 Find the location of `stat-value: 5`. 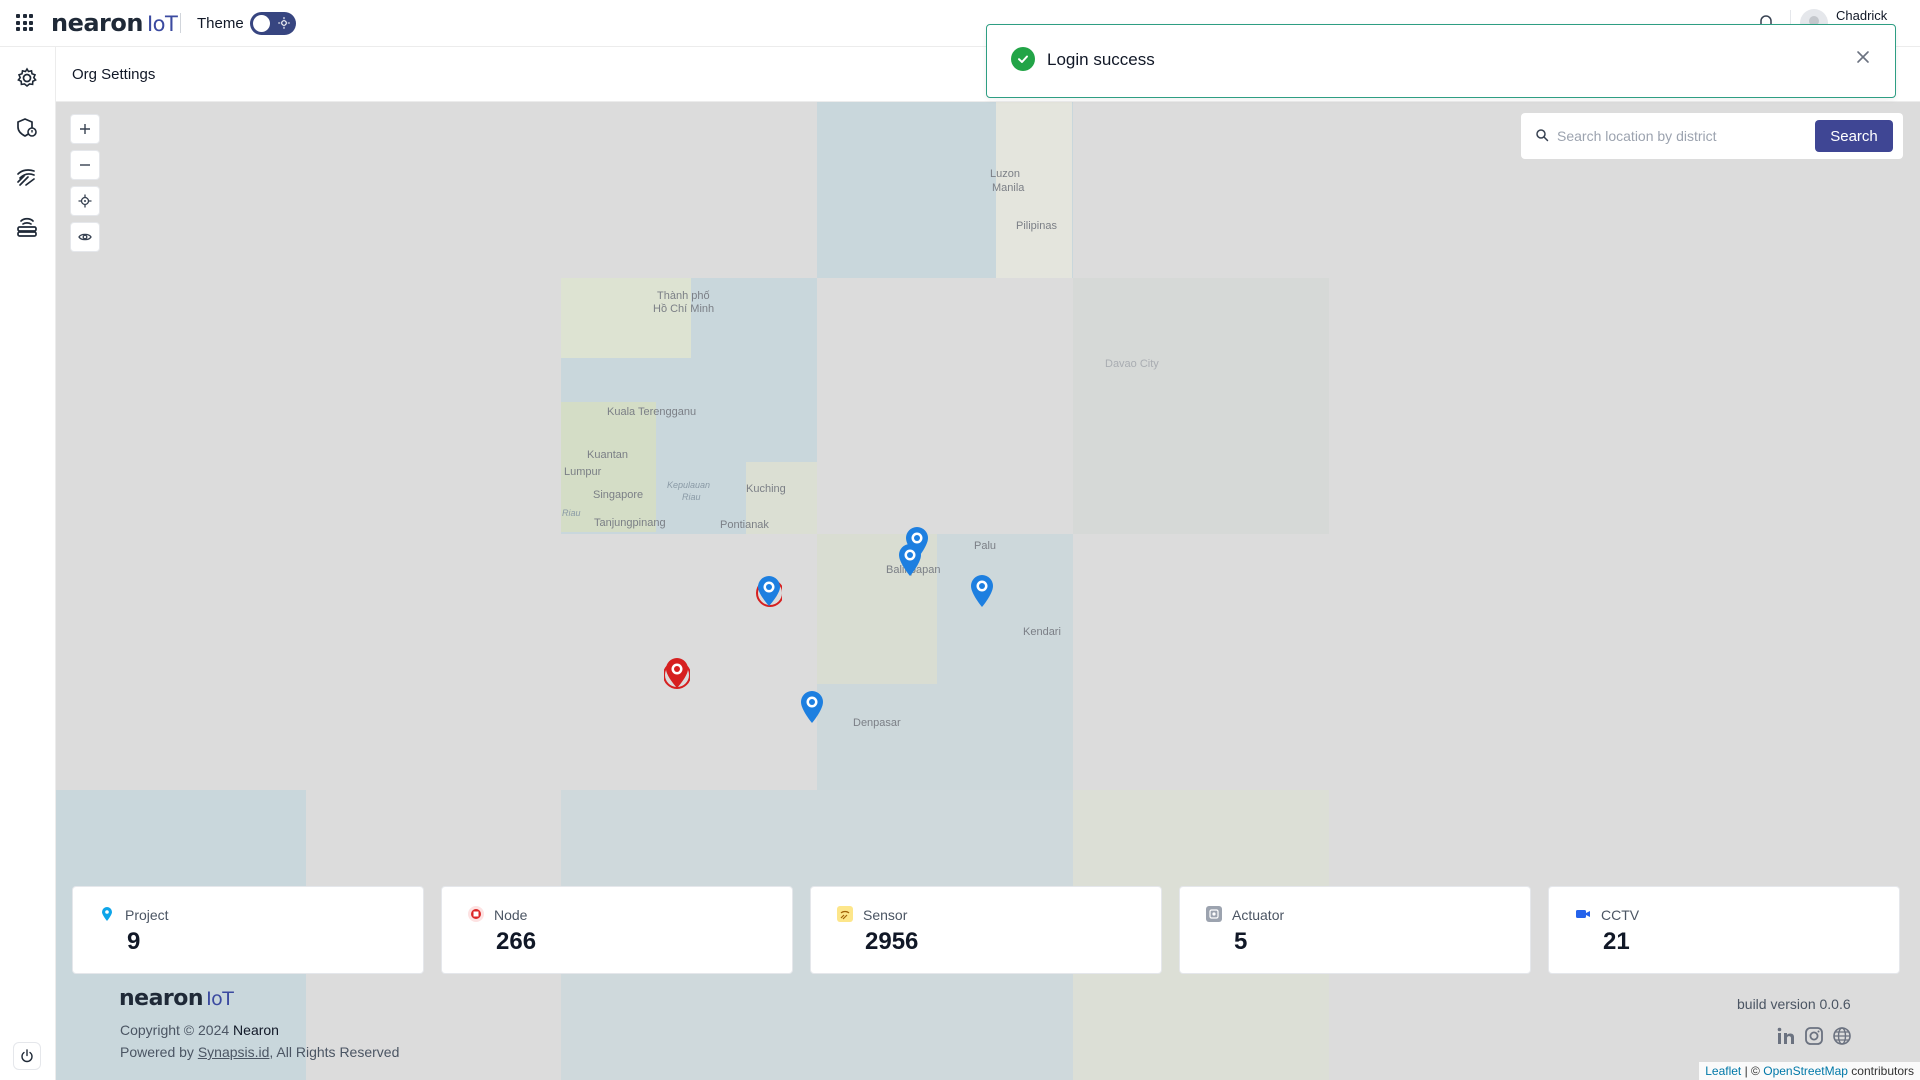

stat-value: 5 is located at coordinates (1241, 941).